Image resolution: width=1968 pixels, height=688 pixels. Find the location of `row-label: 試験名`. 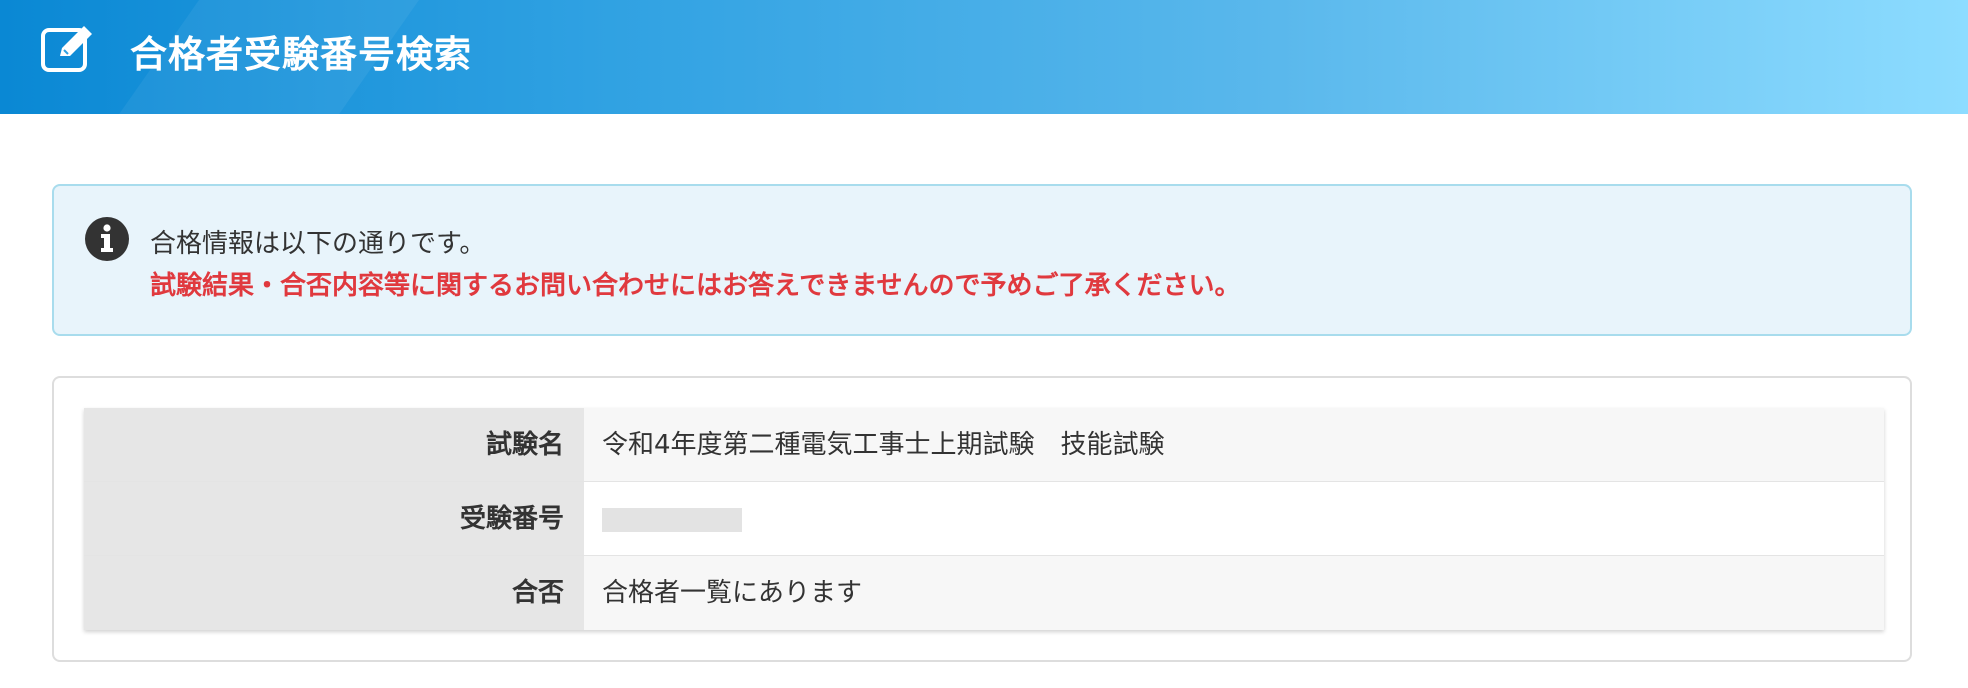

row-label: 試験名 is located at coordinates (334, 444).